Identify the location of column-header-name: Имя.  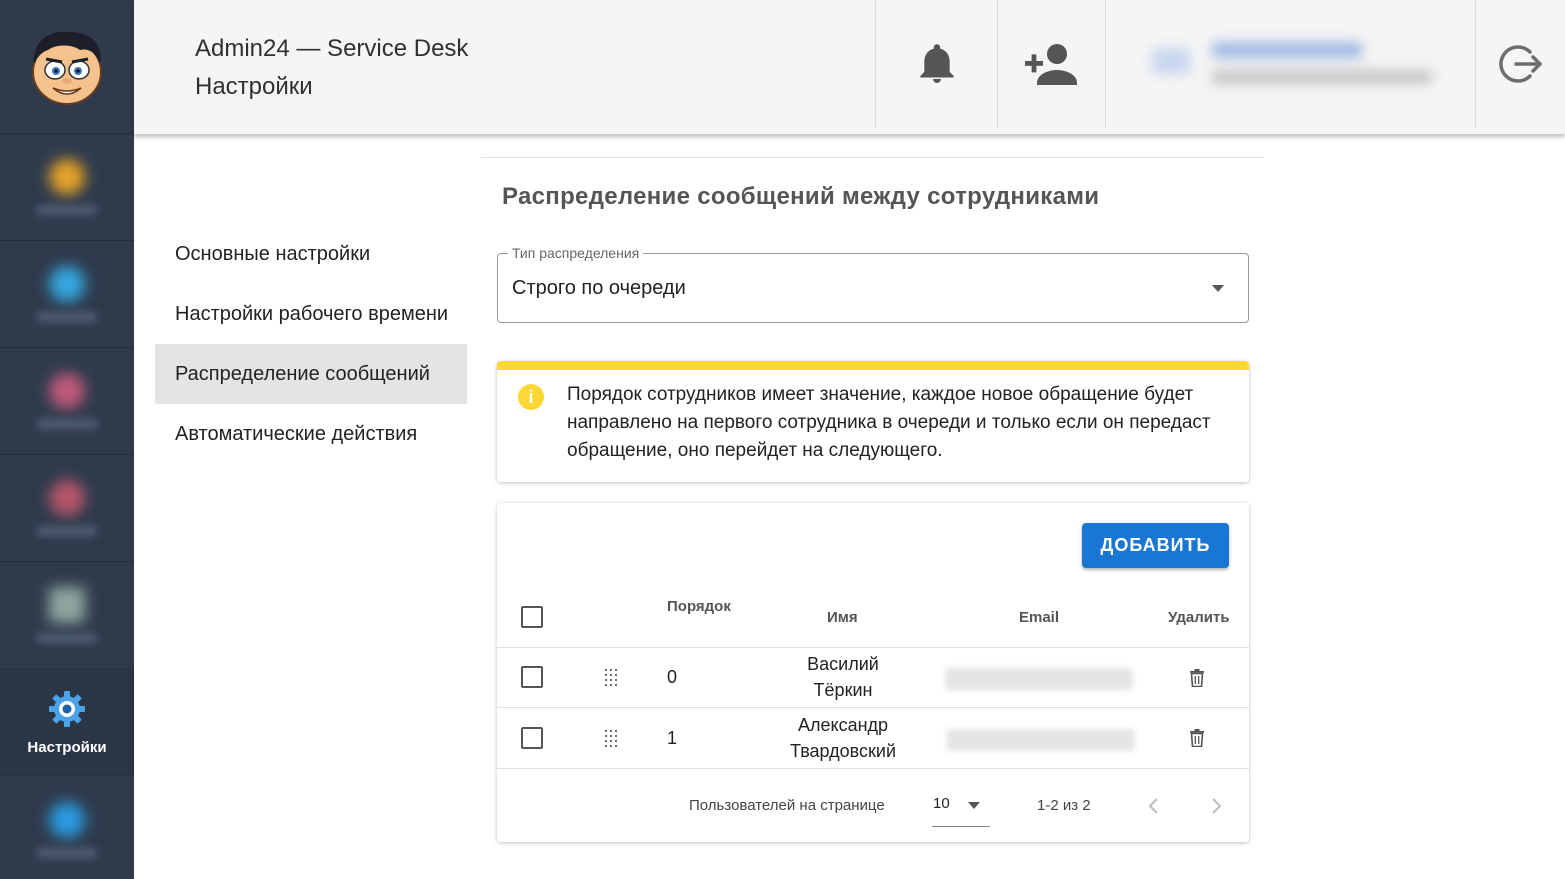
(842, 617).